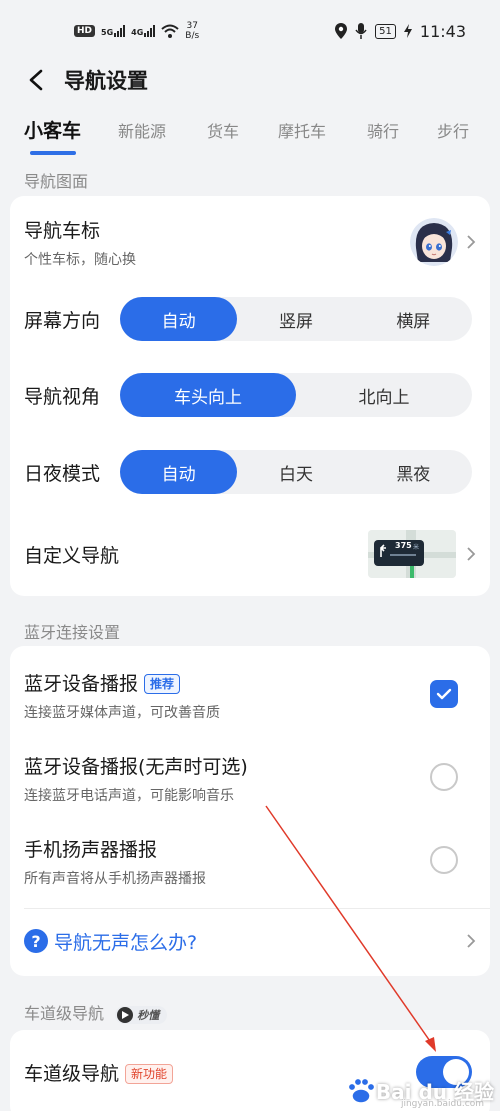 The width and height of the screenshot is (500, 1111). What do you see at coordinates (250, 31) in the screenshot?
I see `status-bar: HD 5G 4G 37 B/s 51 11:43` at bounding box center [250, 31].